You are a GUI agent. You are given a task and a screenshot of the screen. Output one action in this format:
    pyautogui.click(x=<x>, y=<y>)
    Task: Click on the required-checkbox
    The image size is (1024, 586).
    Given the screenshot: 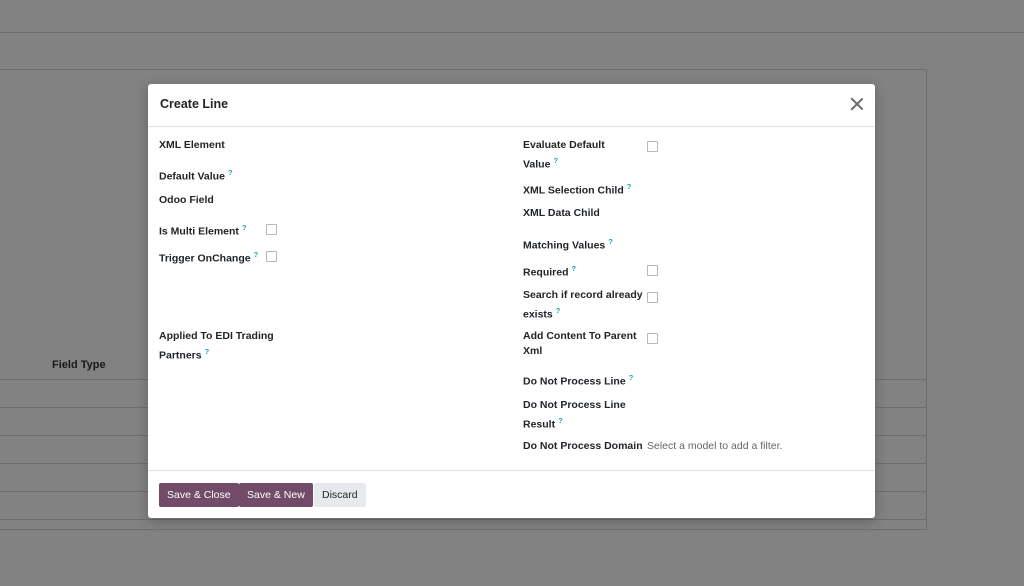 What is the action you would take?
    pyautogui.click(x=652, y=270)
    